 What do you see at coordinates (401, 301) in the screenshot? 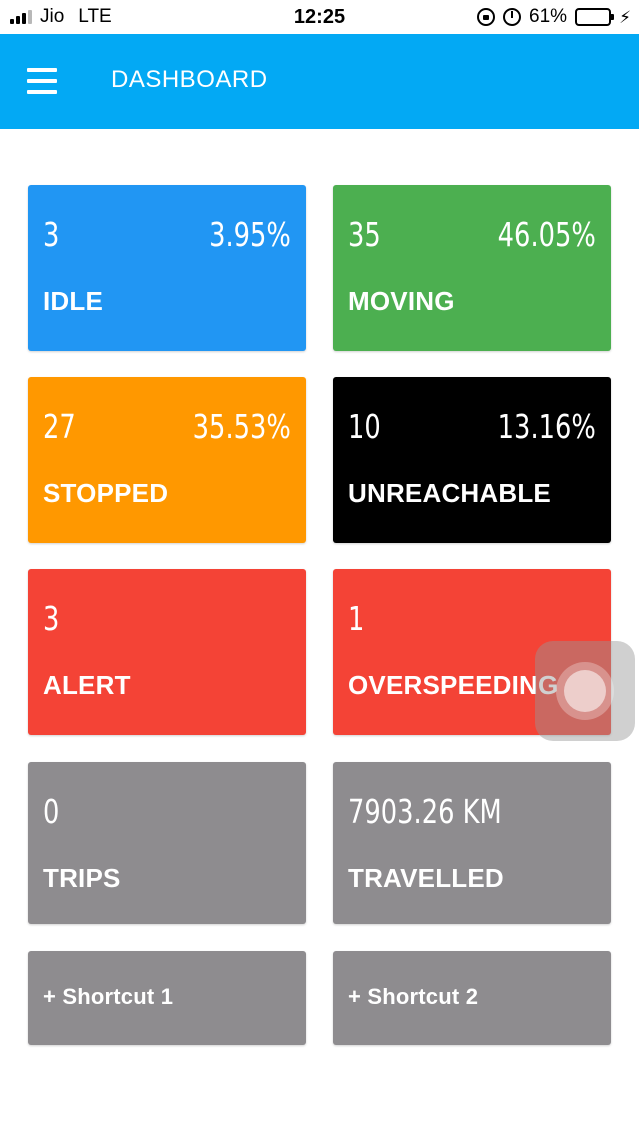
I see `card-label: MOVING` at bounding box center [401, 301].